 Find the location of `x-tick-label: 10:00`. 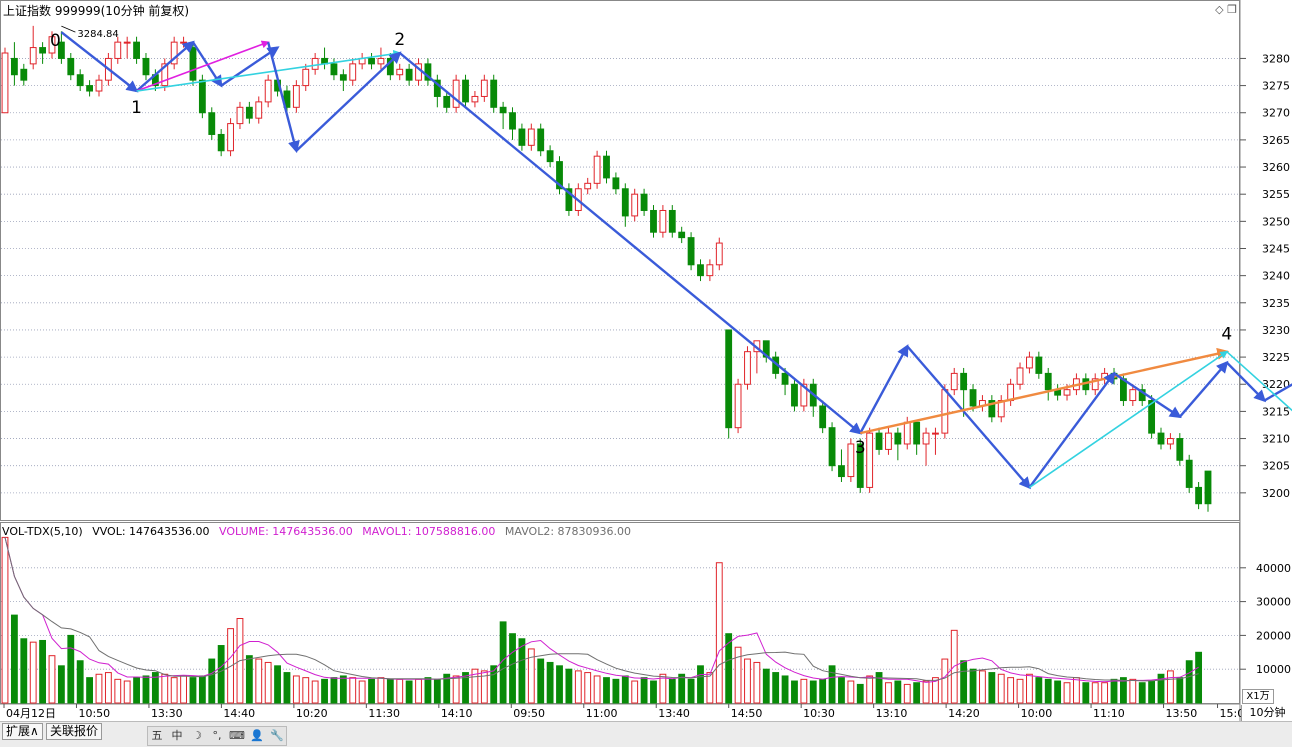

x-tick-label: 10:00 is located at coordinates (1037, 713).